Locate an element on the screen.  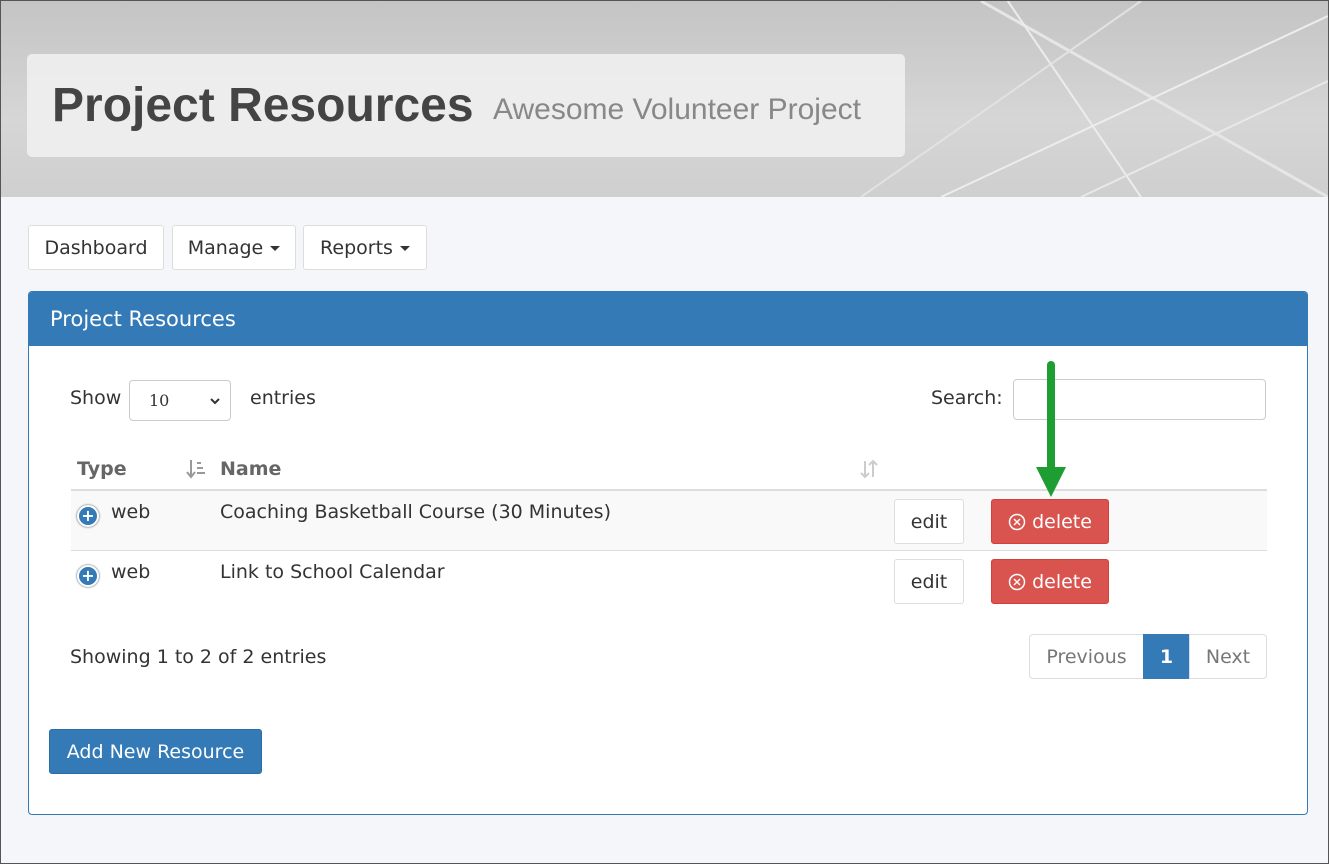
add-new-resource-label: Add New Resource is located at coordinates (155, 751).